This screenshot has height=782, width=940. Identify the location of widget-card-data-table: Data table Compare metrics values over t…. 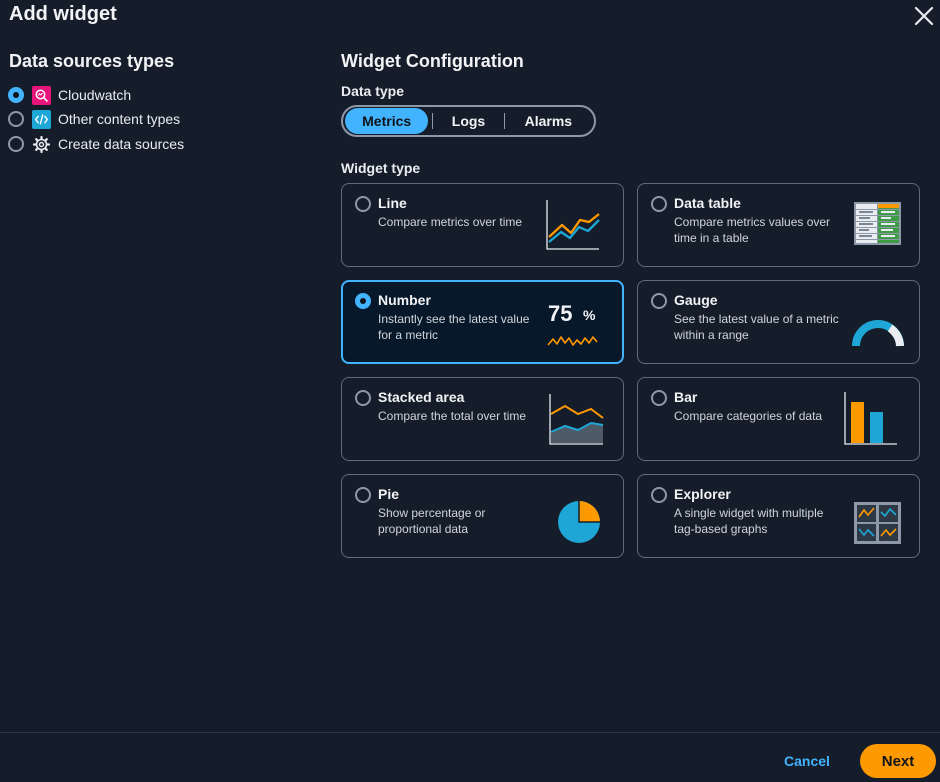
(778, 225).